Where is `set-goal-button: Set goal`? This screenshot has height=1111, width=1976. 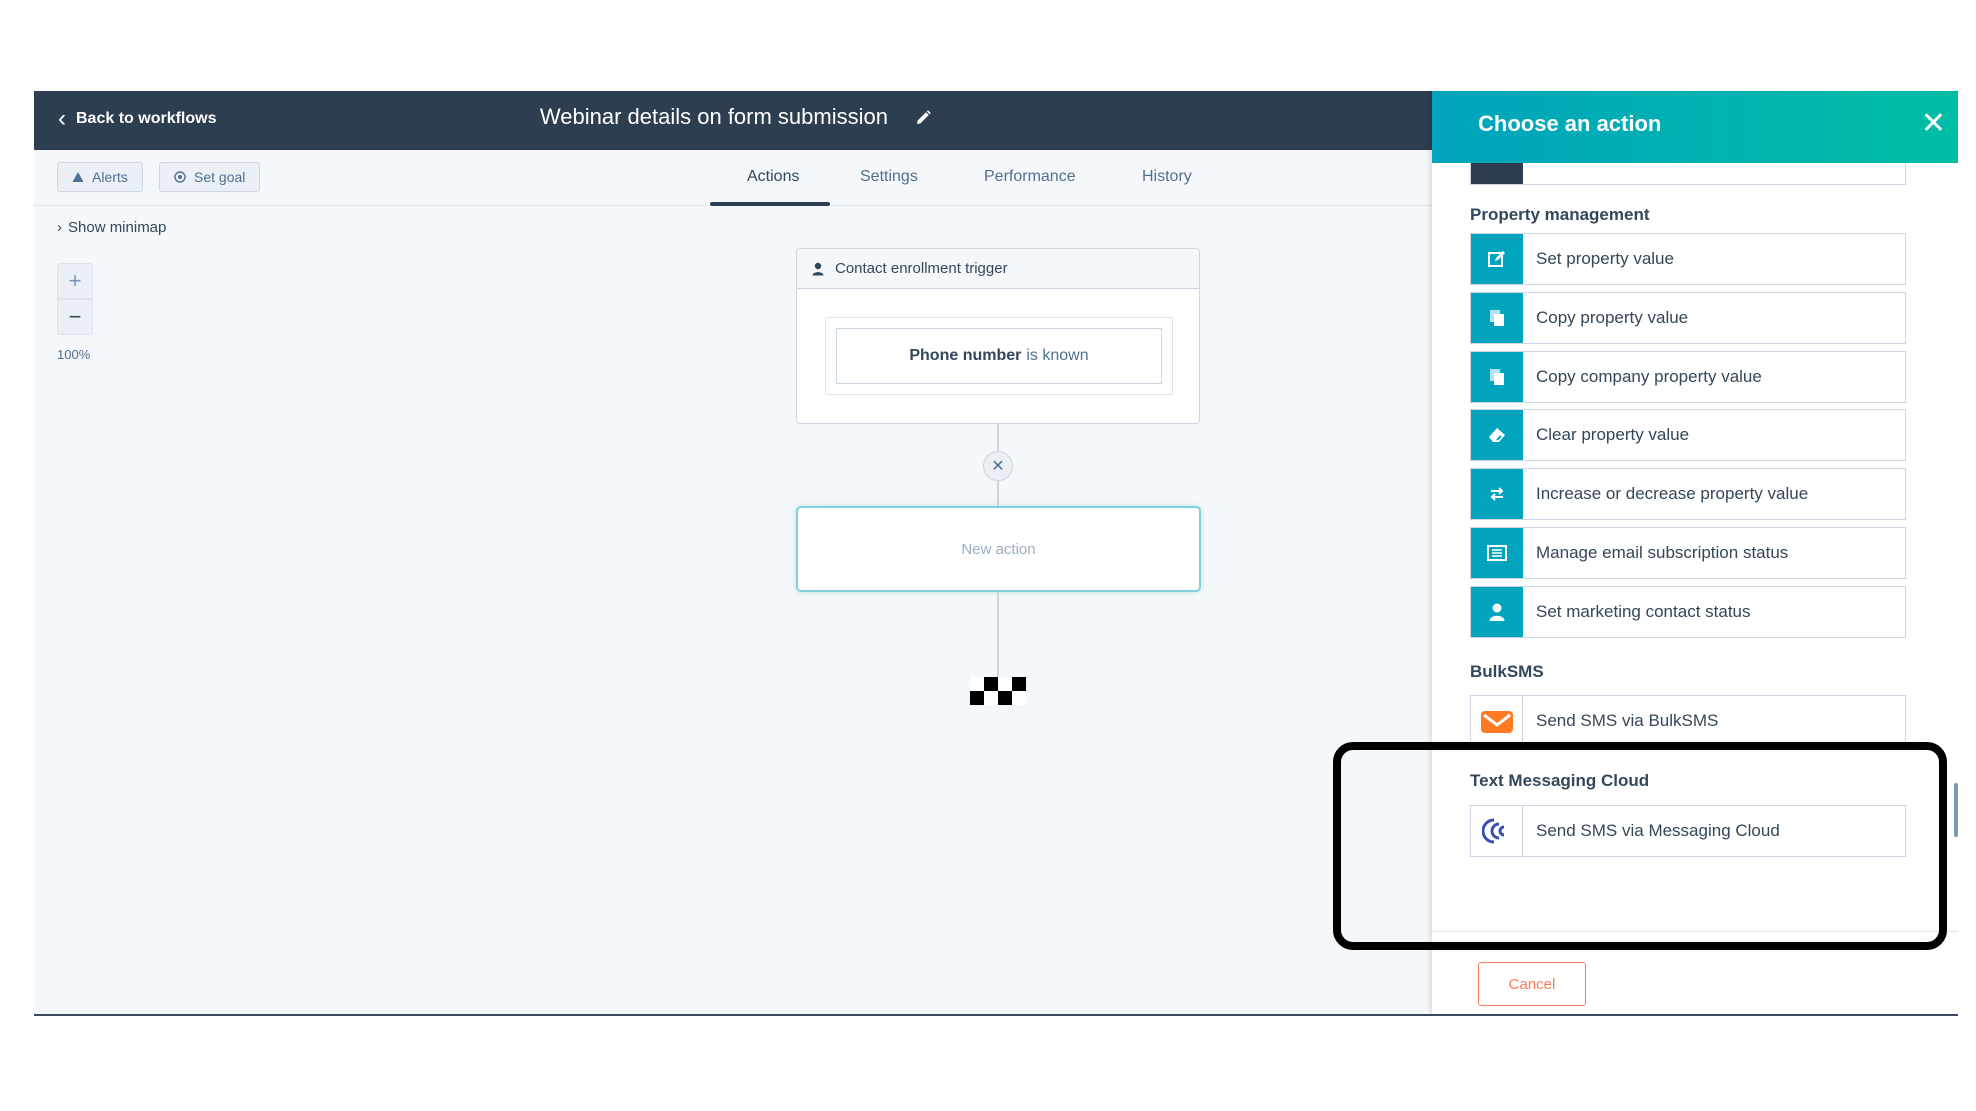
set-goal-button: Set goal is located at coordinates (210, 177).